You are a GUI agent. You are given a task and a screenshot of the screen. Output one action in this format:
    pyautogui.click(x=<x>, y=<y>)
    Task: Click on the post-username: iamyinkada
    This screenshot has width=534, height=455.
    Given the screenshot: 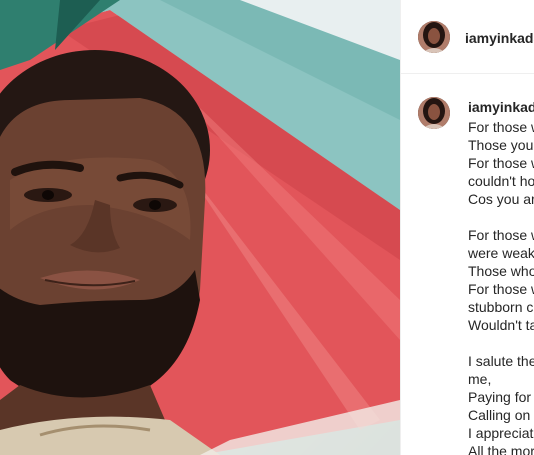 What is the action you would take?
    pyautogui.click(x=499, y=38)
    